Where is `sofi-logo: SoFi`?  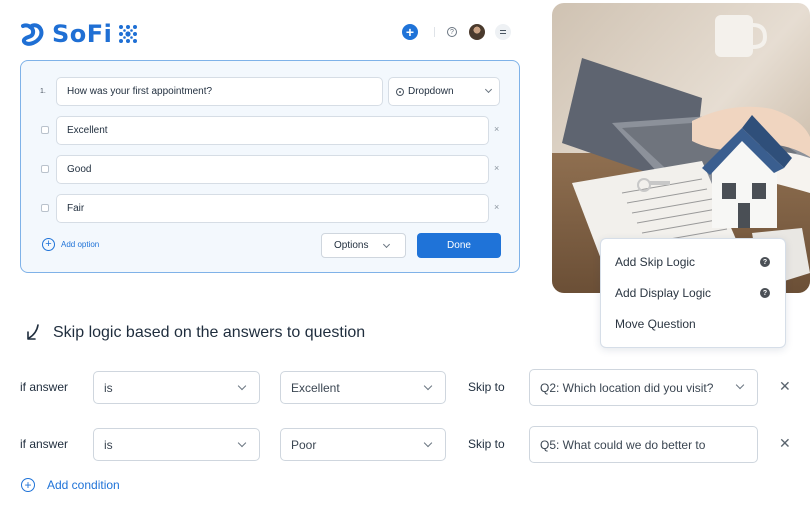
sofi-logo: SoFi is located at coordinates (79, 34).